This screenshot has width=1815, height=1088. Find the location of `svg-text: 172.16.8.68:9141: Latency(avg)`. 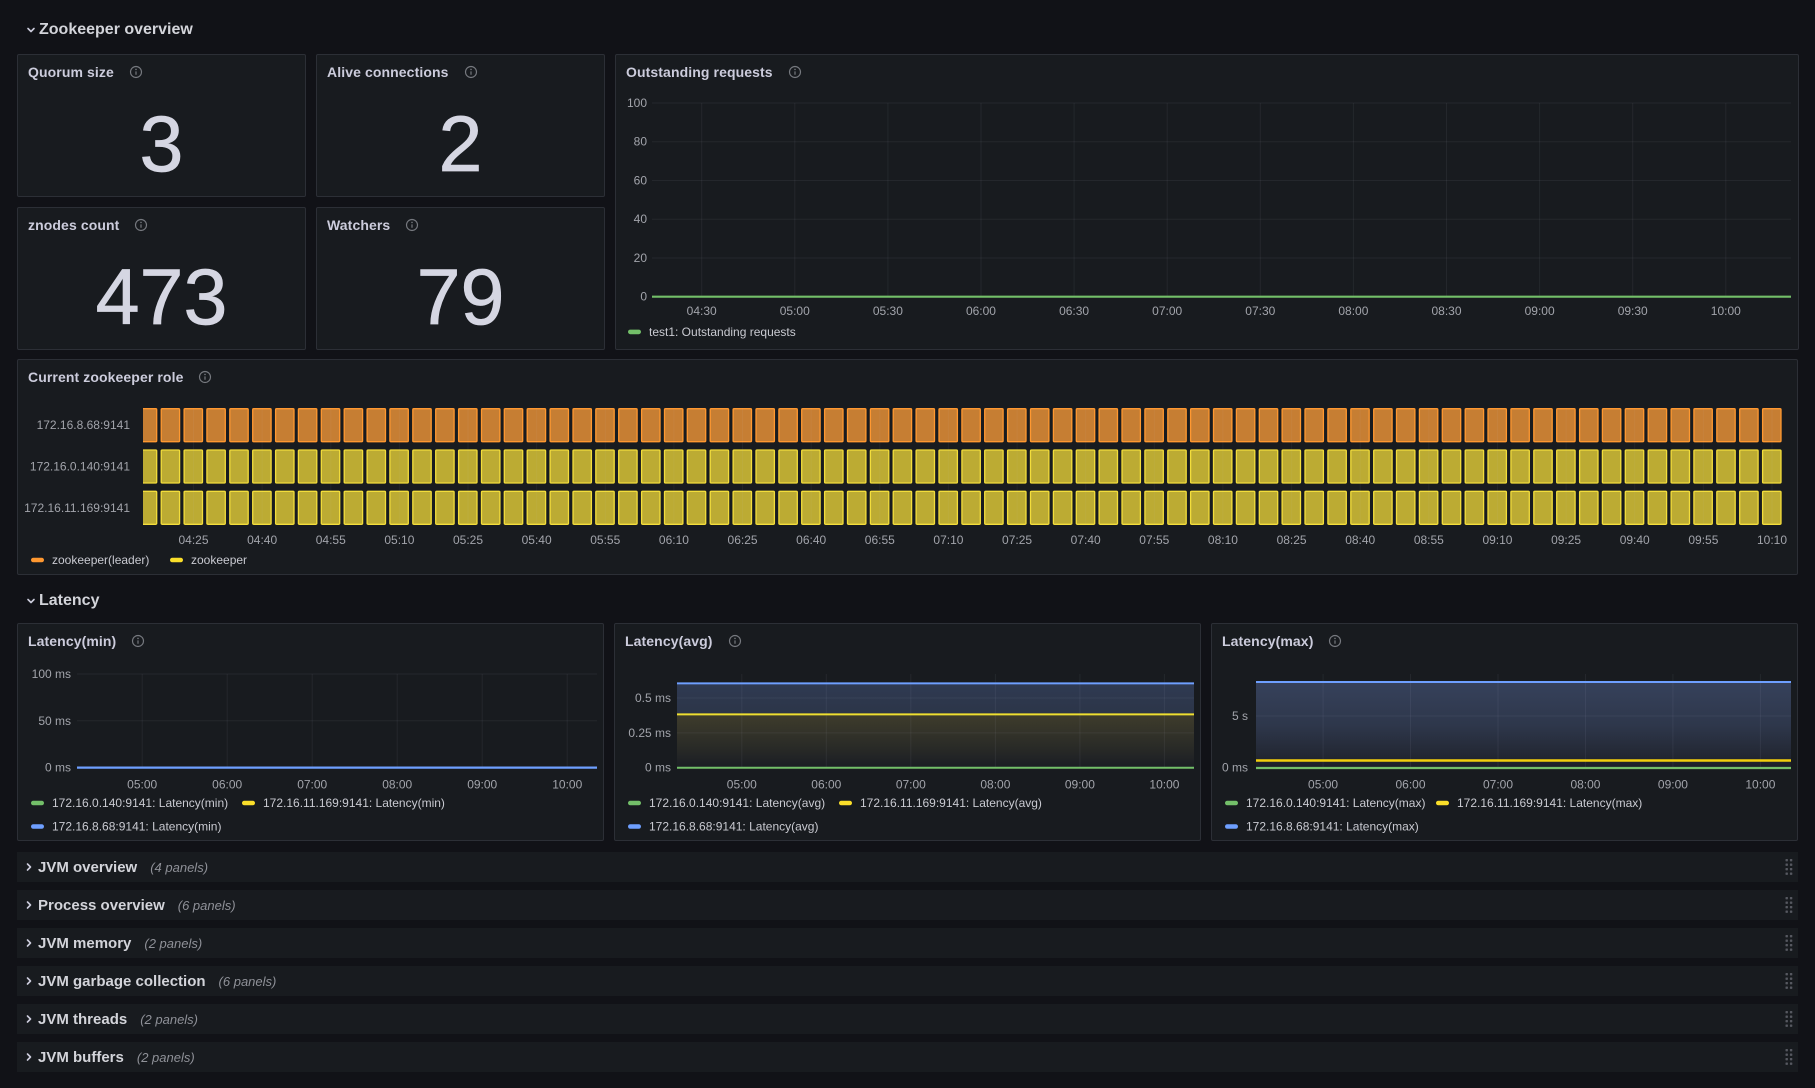

svg-text: 172.16.8.68:9141: Latency(avg) is located at coordinates (733, 827).